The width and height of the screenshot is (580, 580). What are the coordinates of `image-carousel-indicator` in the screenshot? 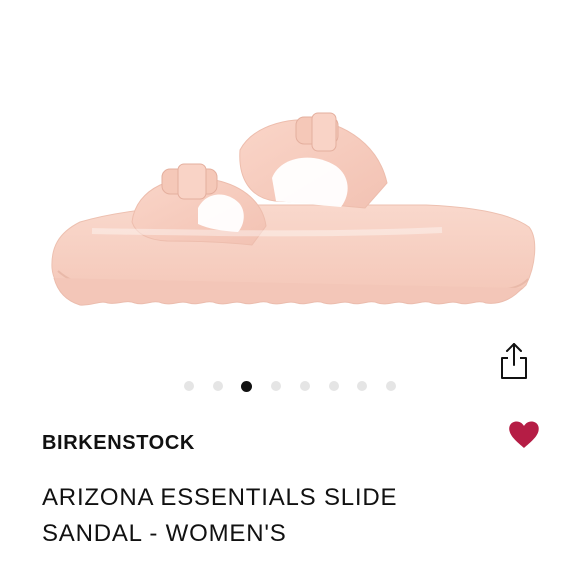 It's located at (290, 386).